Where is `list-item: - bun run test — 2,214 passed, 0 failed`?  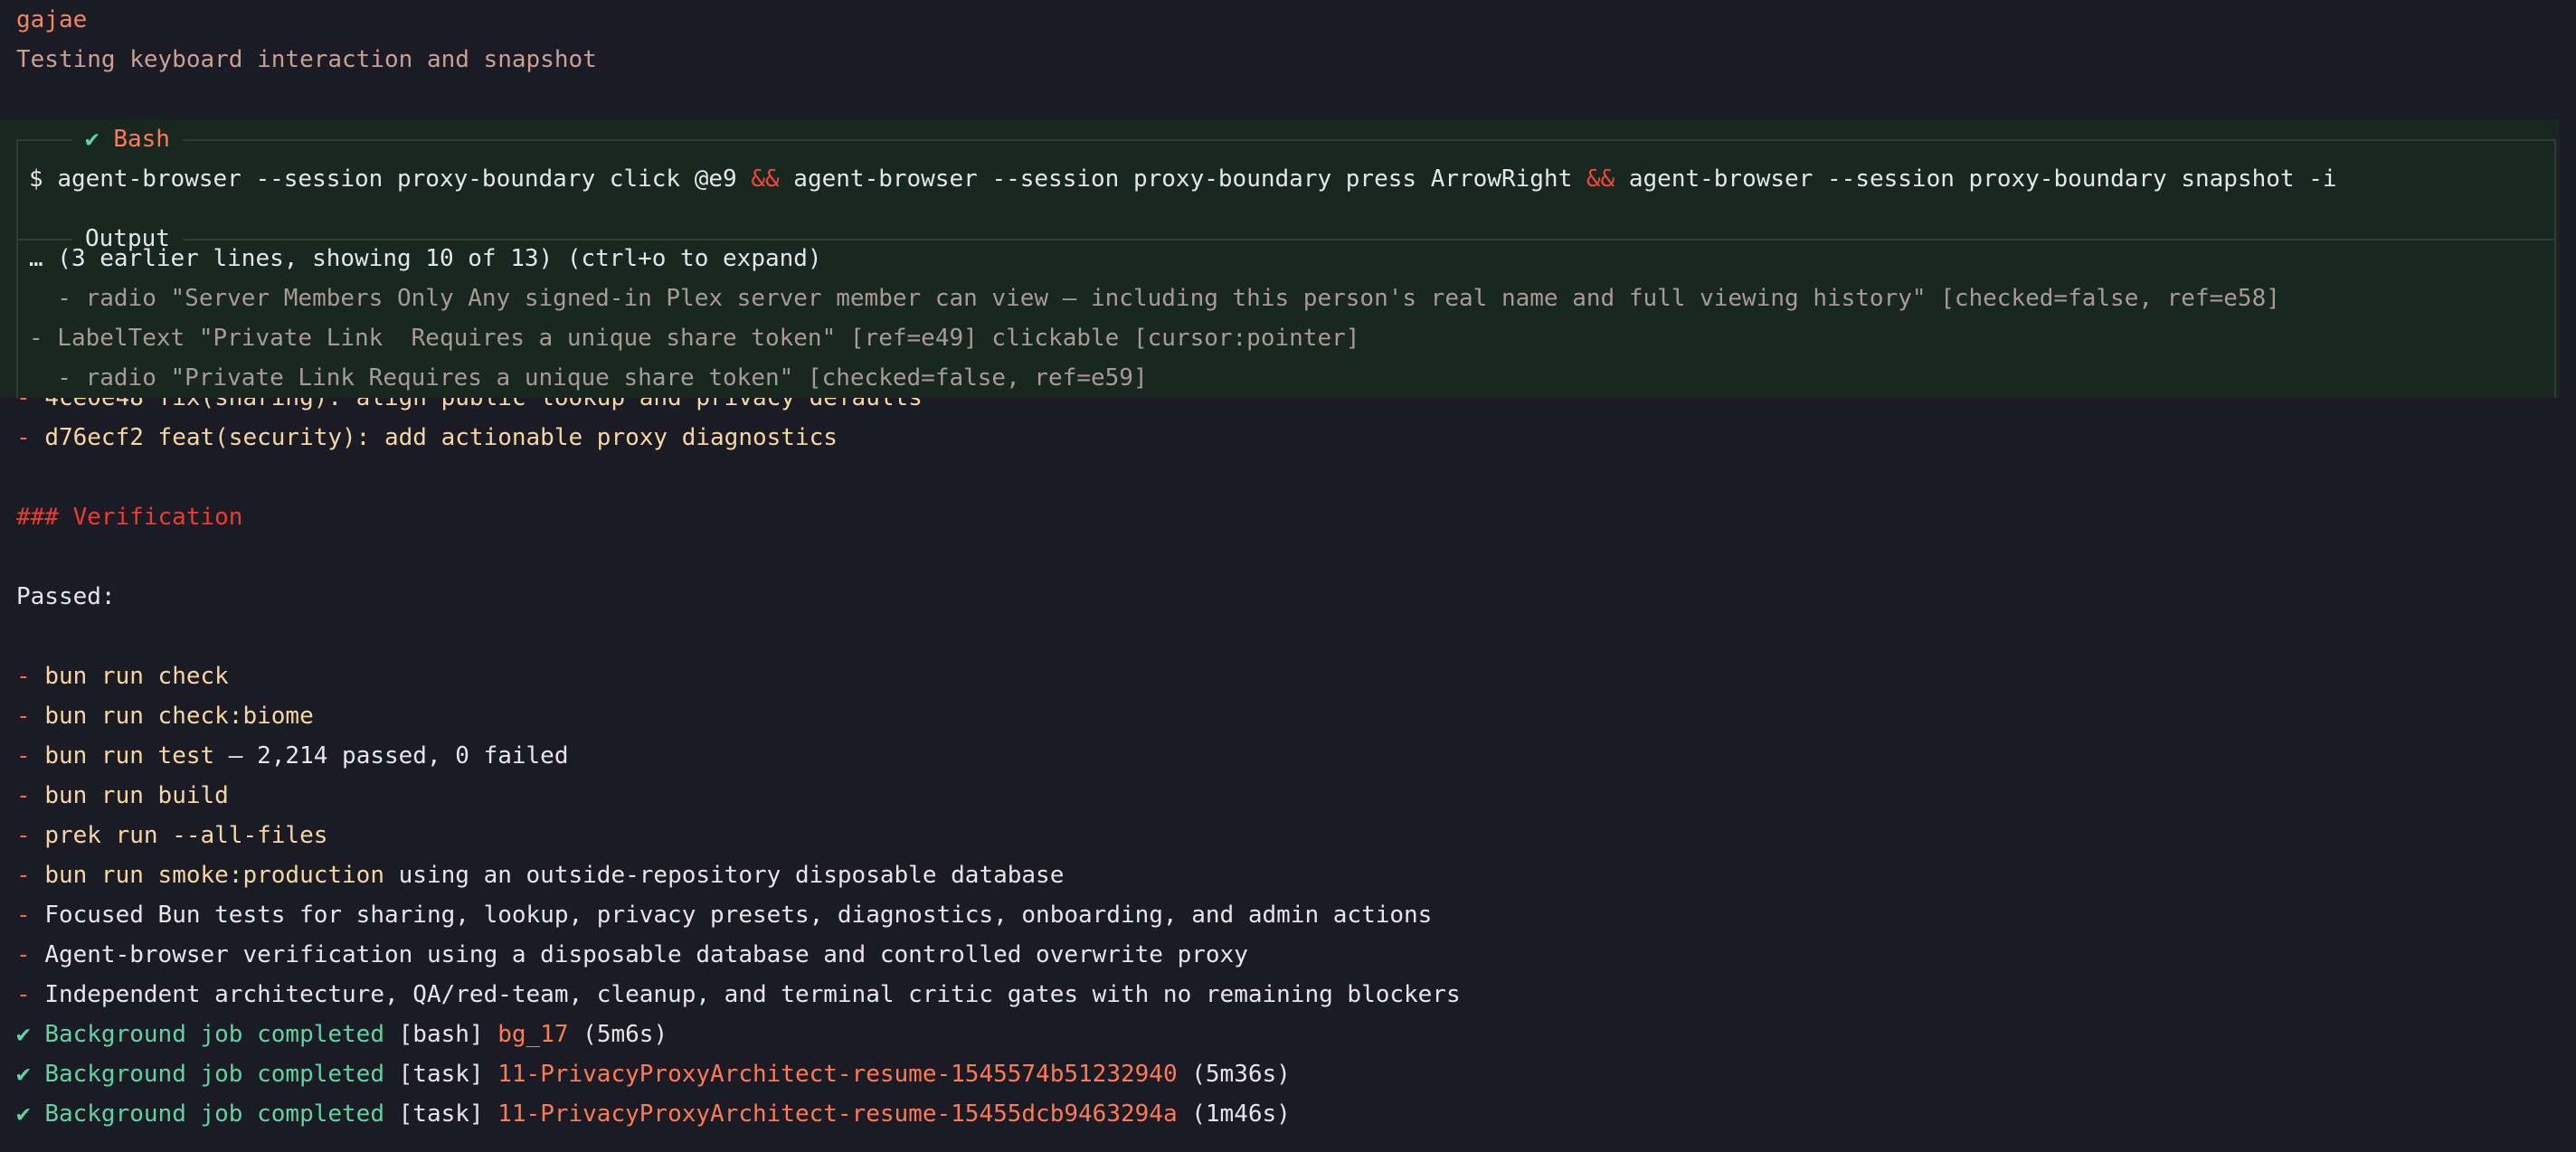
list-item: - bun run test — 2,214 passed, 0 failed is located at coordinates (292, 756).